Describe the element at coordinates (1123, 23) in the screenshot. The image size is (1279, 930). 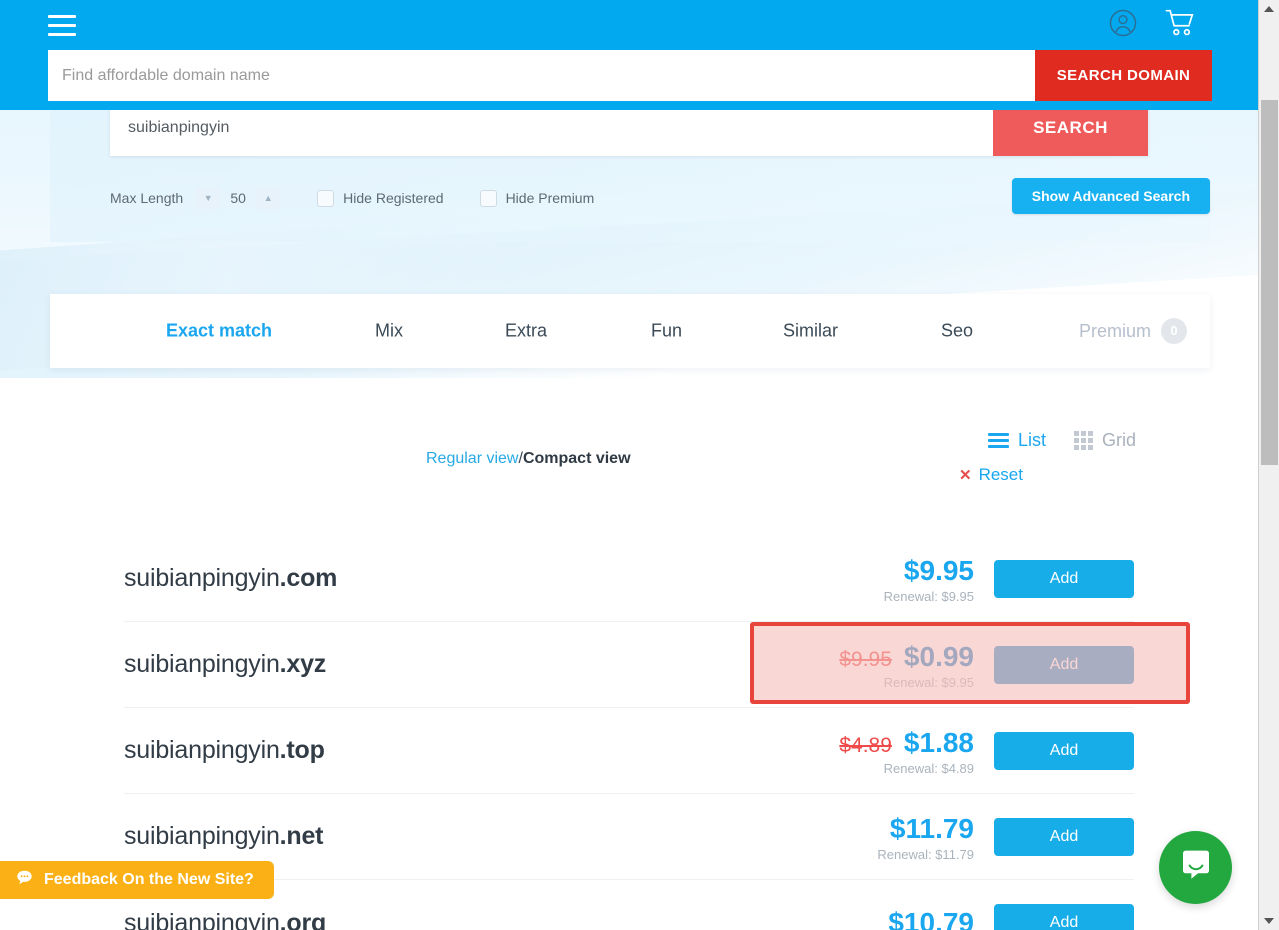
I see `user-account-icon` at that location.